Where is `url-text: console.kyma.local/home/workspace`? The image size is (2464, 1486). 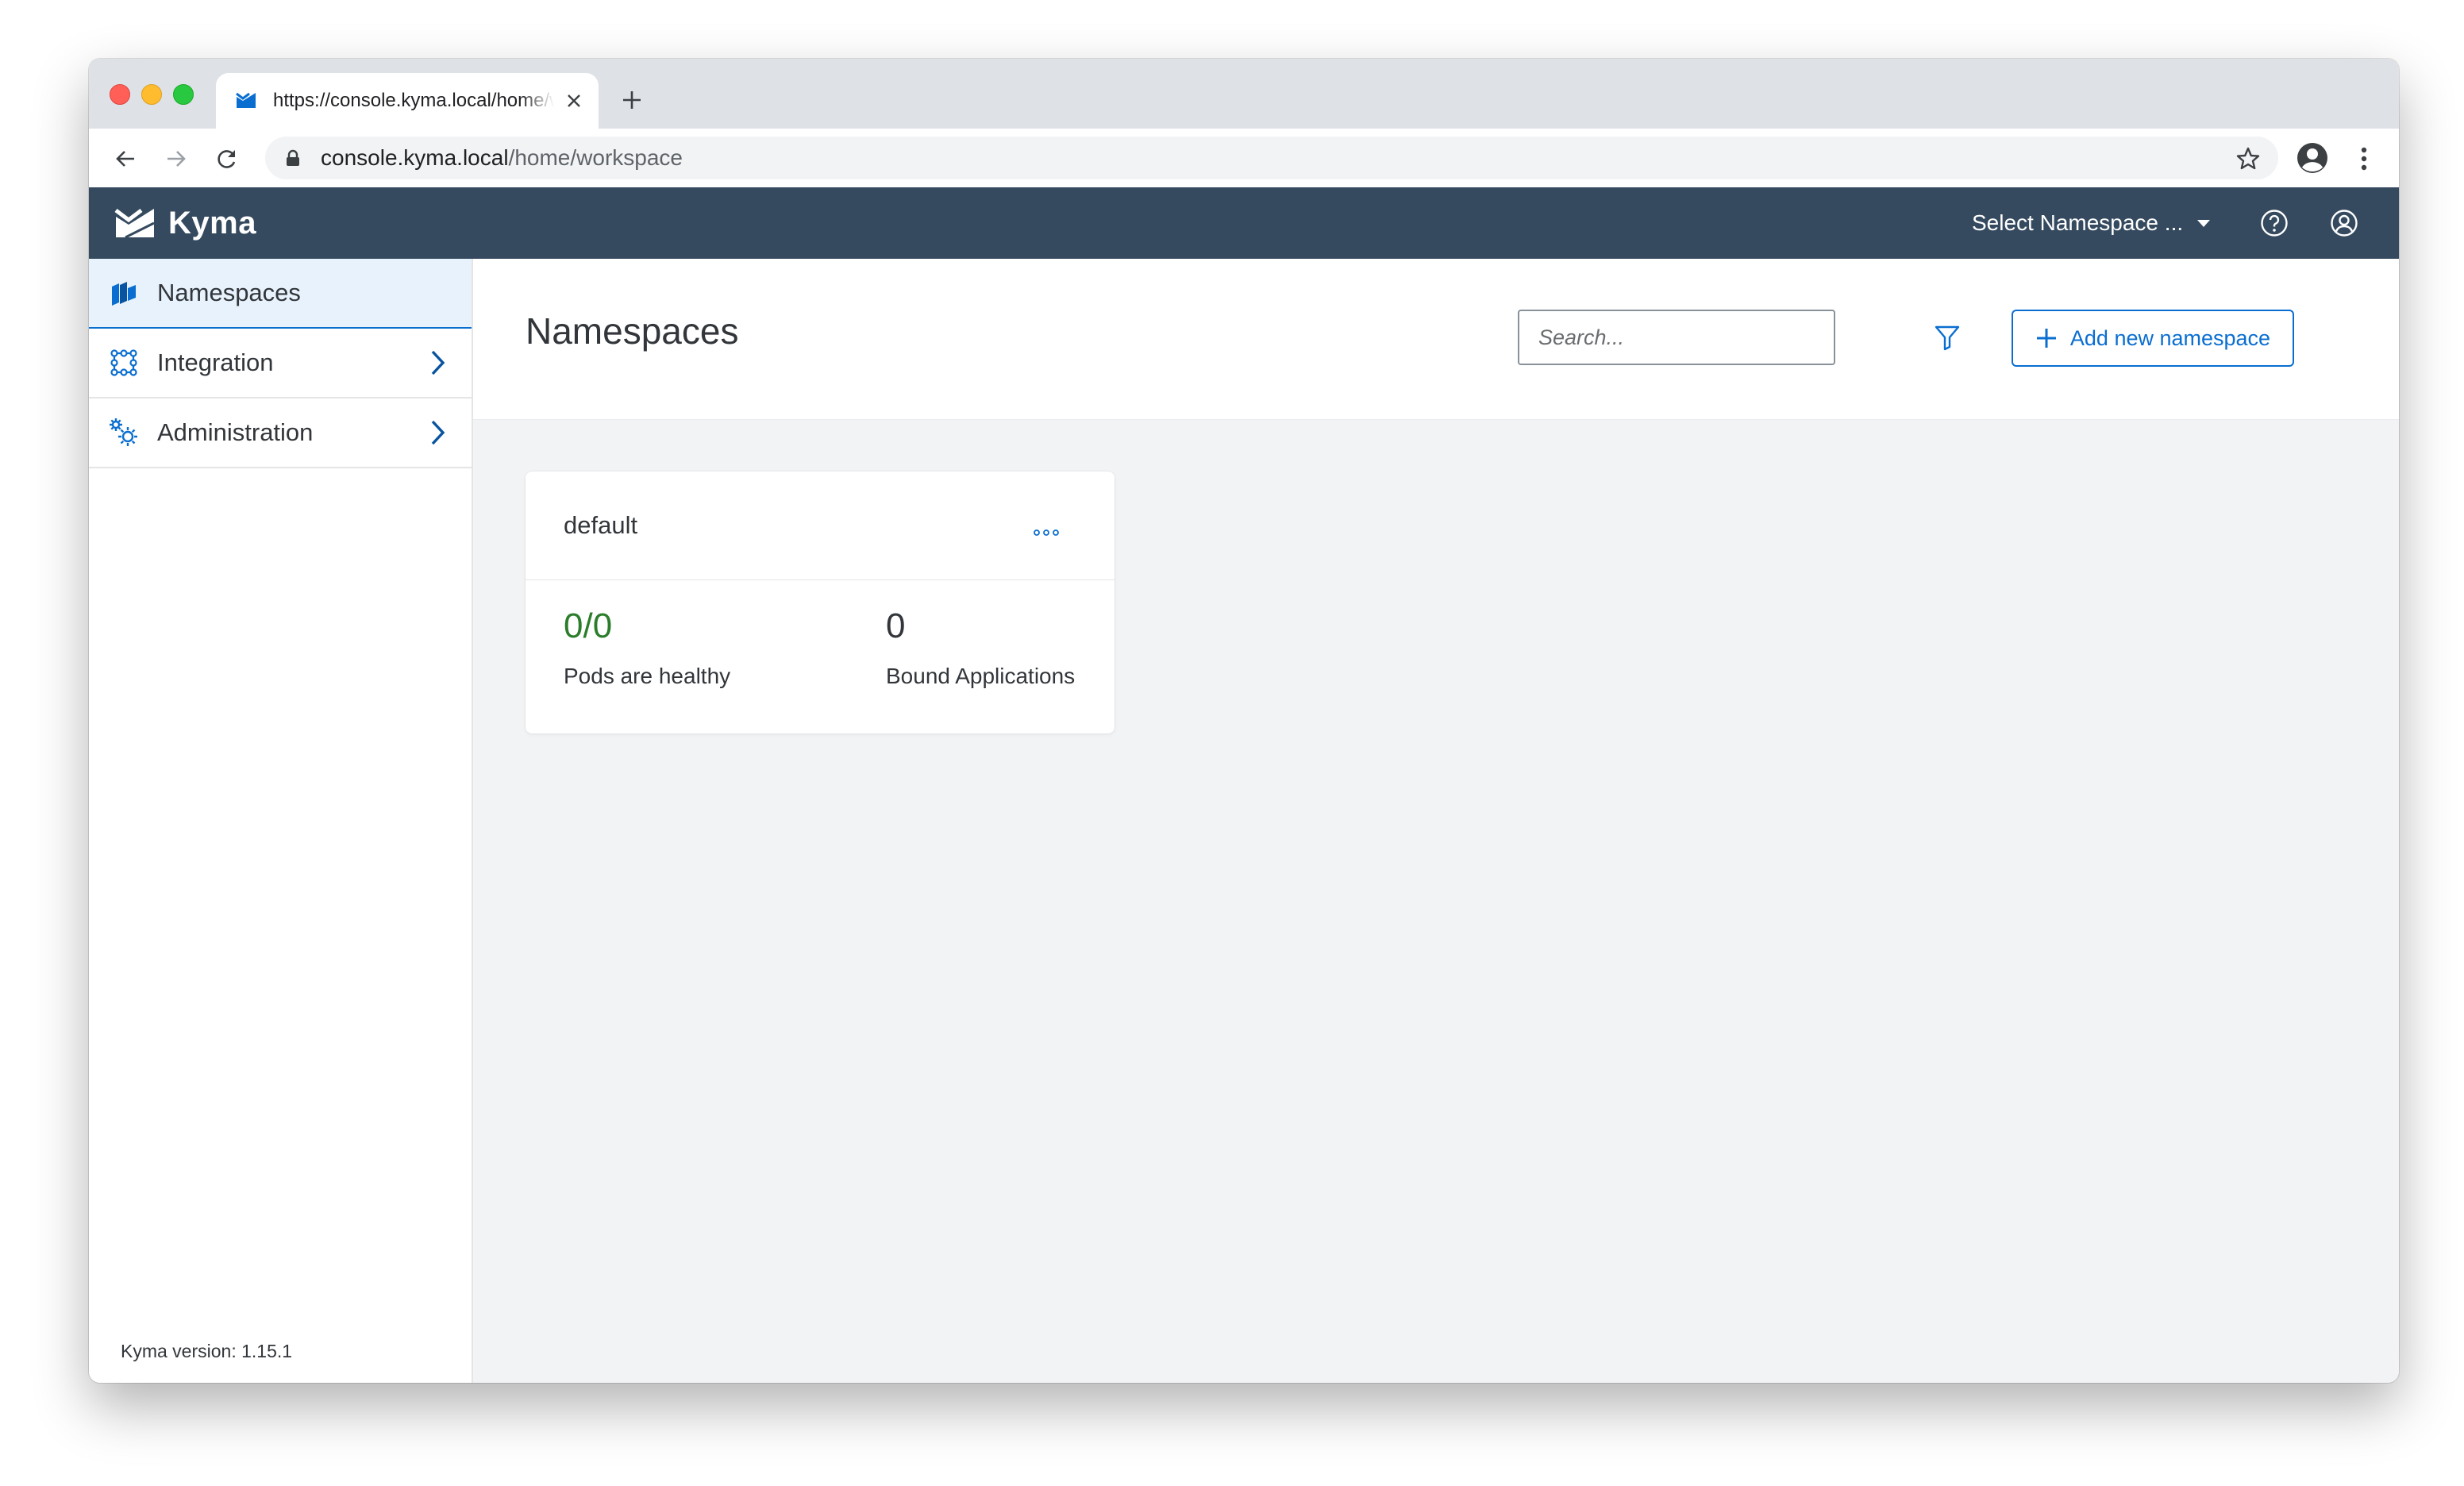 url-text: console.kyma.local/home/workspace is located at coordinates (502, 158).